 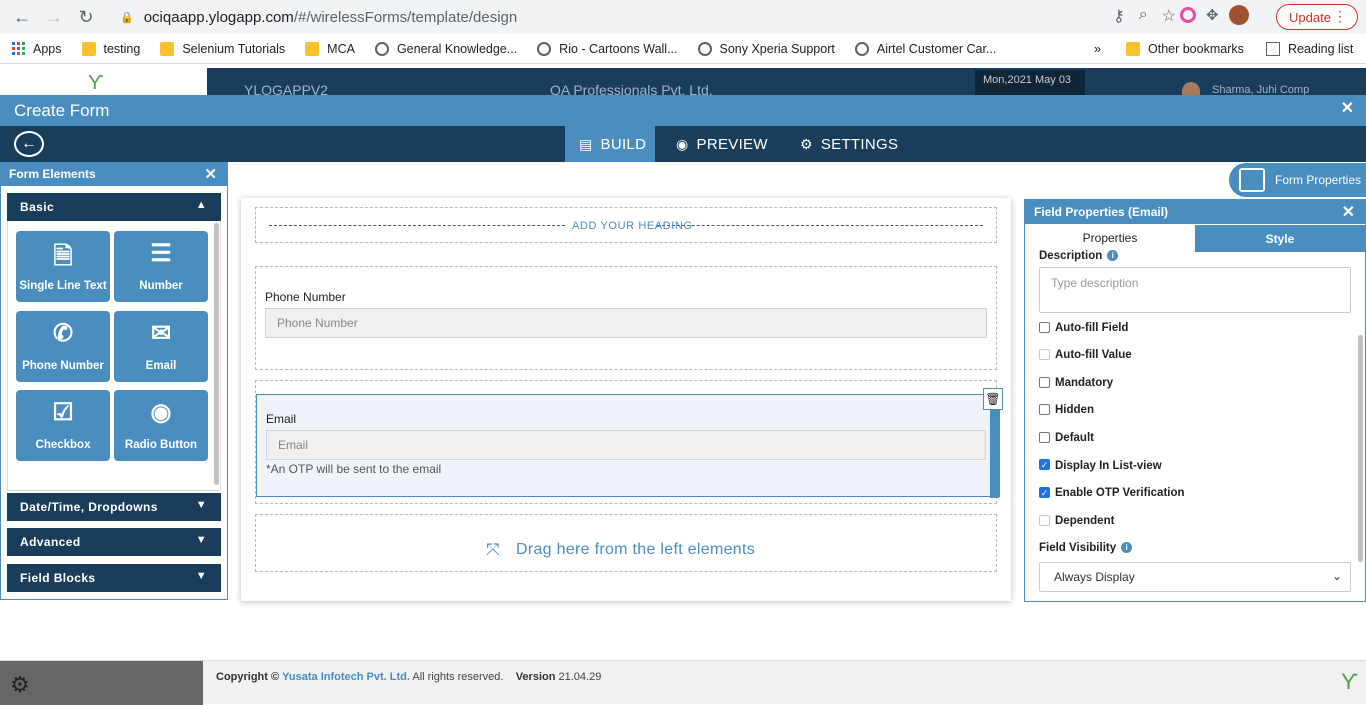 I want to click on auto-fill-value-checkbox, so click(x=1044, y=354).